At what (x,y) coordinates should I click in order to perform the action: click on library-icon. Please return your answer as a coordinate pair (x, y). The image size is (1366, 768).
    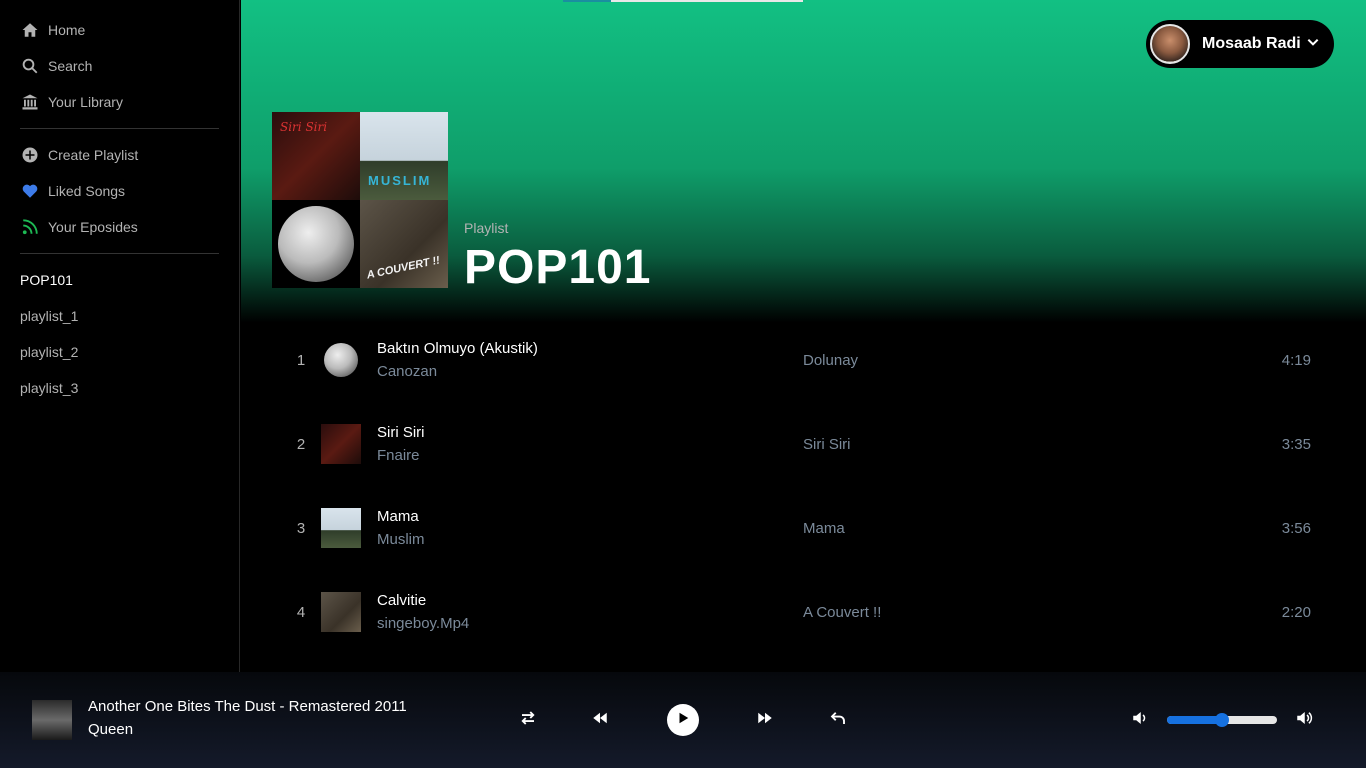
    Looking at the image, I should click on (30, 102).